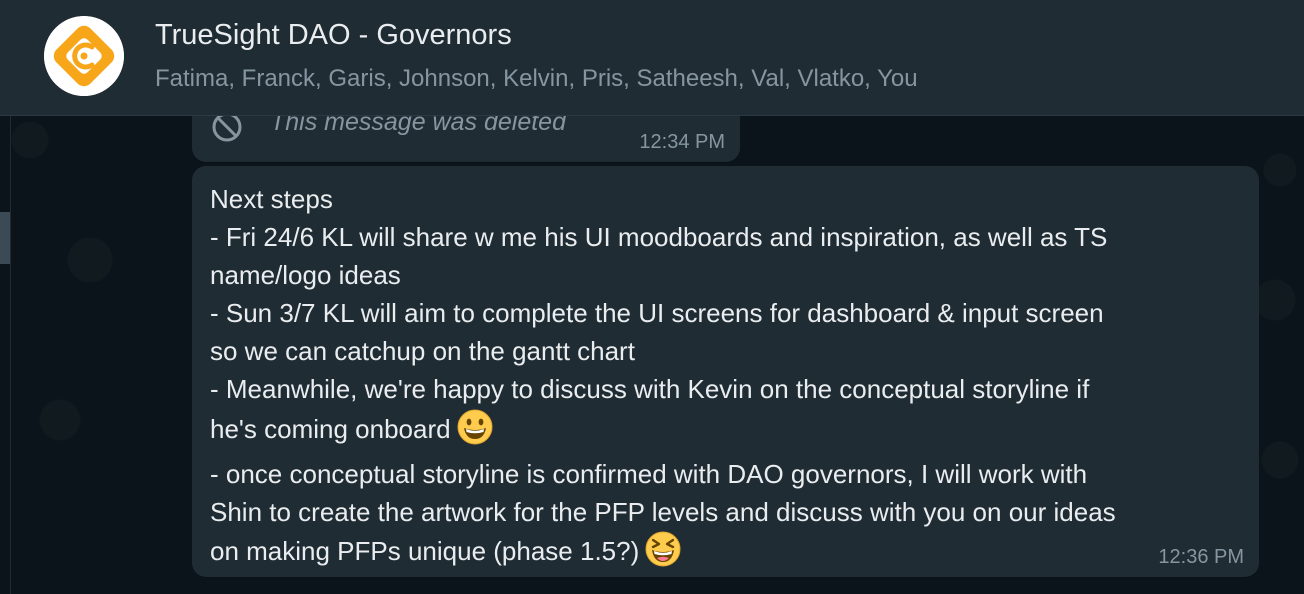 This screenshot has width=1304, height=594. What do you see at coordinates (663, 554) in the screenshot?
I see `laughing-squinting-face-emoji` at bounding box center [663, 554].